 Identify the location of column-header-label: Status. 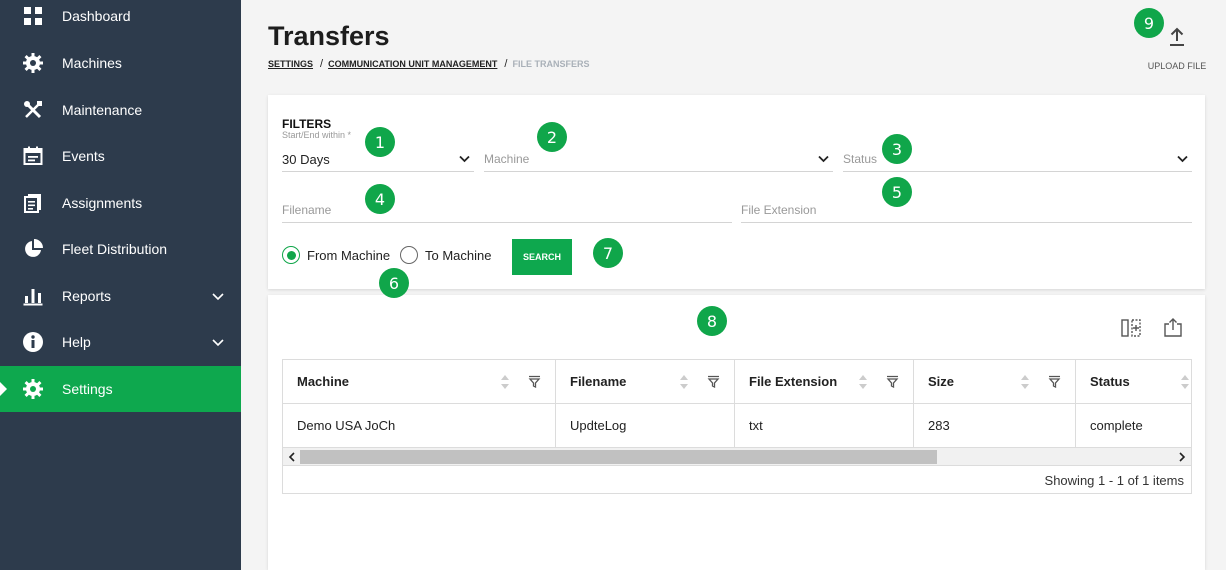
(1110, 381).